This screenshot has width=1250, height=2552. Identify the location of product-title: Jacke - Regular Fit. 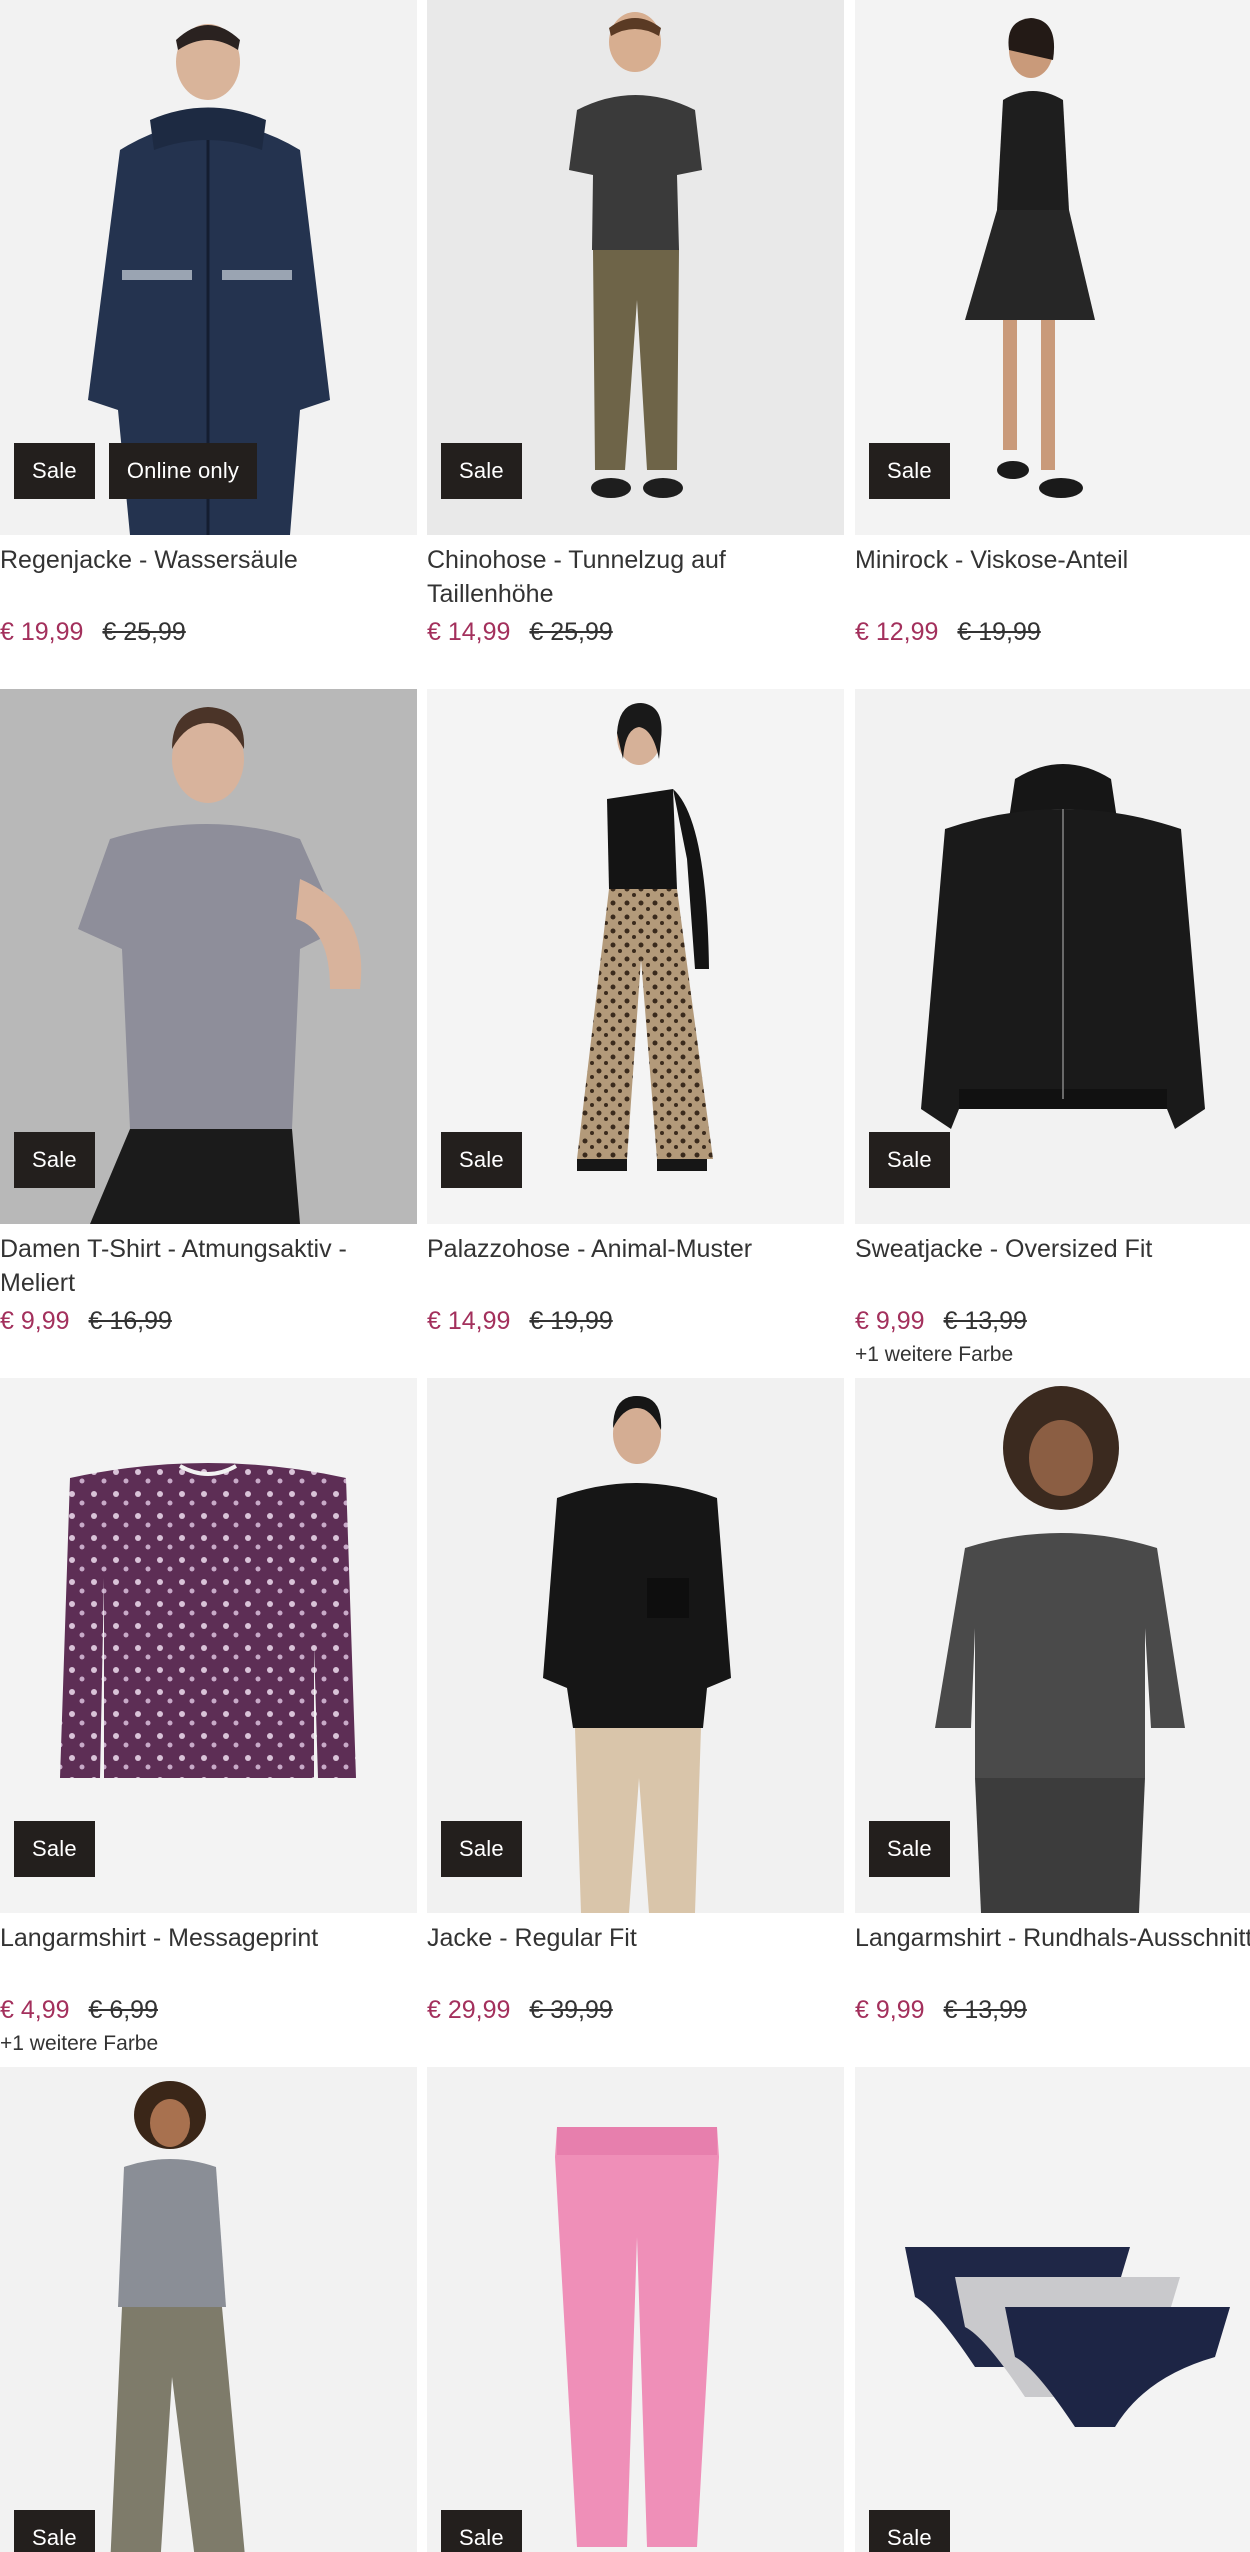
(635, 1956).